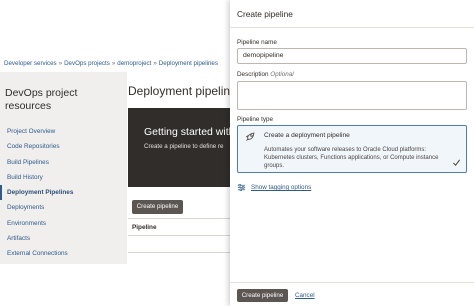  Describe the element at coordinates (30, 63) in the screenshot. I see `breadcrumb-developer-services: Developer services` at that location.